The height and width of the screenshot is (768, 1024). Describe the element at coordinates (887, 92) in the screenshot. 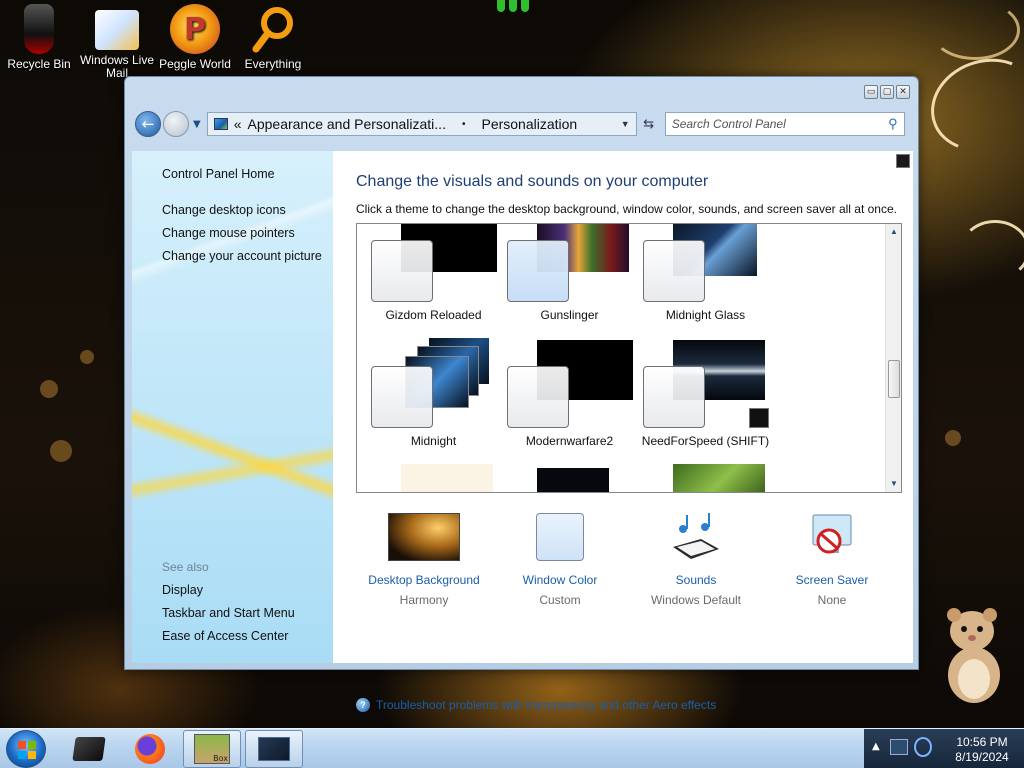

I see `maximize-button: ▢` at that location.